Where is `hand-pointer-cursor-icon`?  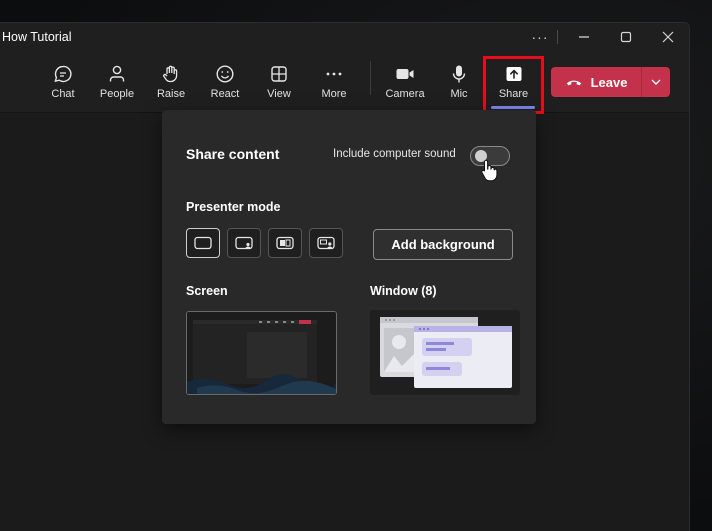 hand-pointer-cursor-icon is located at coordinates (489, 170).